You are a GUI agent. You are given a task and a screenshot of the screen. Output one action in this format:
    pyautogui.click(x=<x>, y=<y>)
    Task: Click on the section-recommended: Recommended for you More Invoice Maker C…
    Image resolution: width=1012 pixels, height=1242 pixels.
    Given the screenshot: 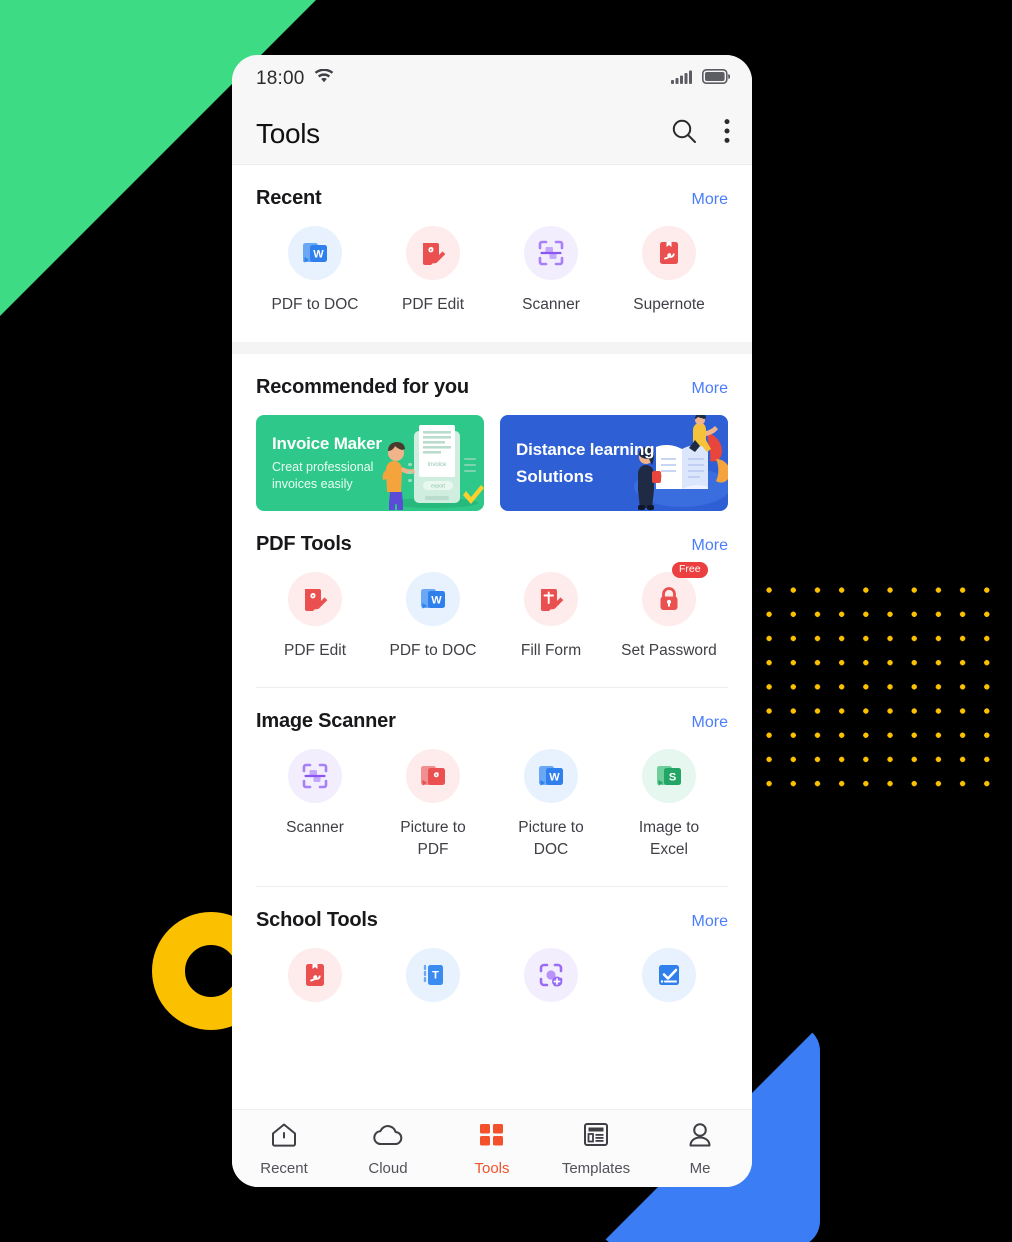 What is the action you would take?
    pyautogui.click(x=492, y=433)
    